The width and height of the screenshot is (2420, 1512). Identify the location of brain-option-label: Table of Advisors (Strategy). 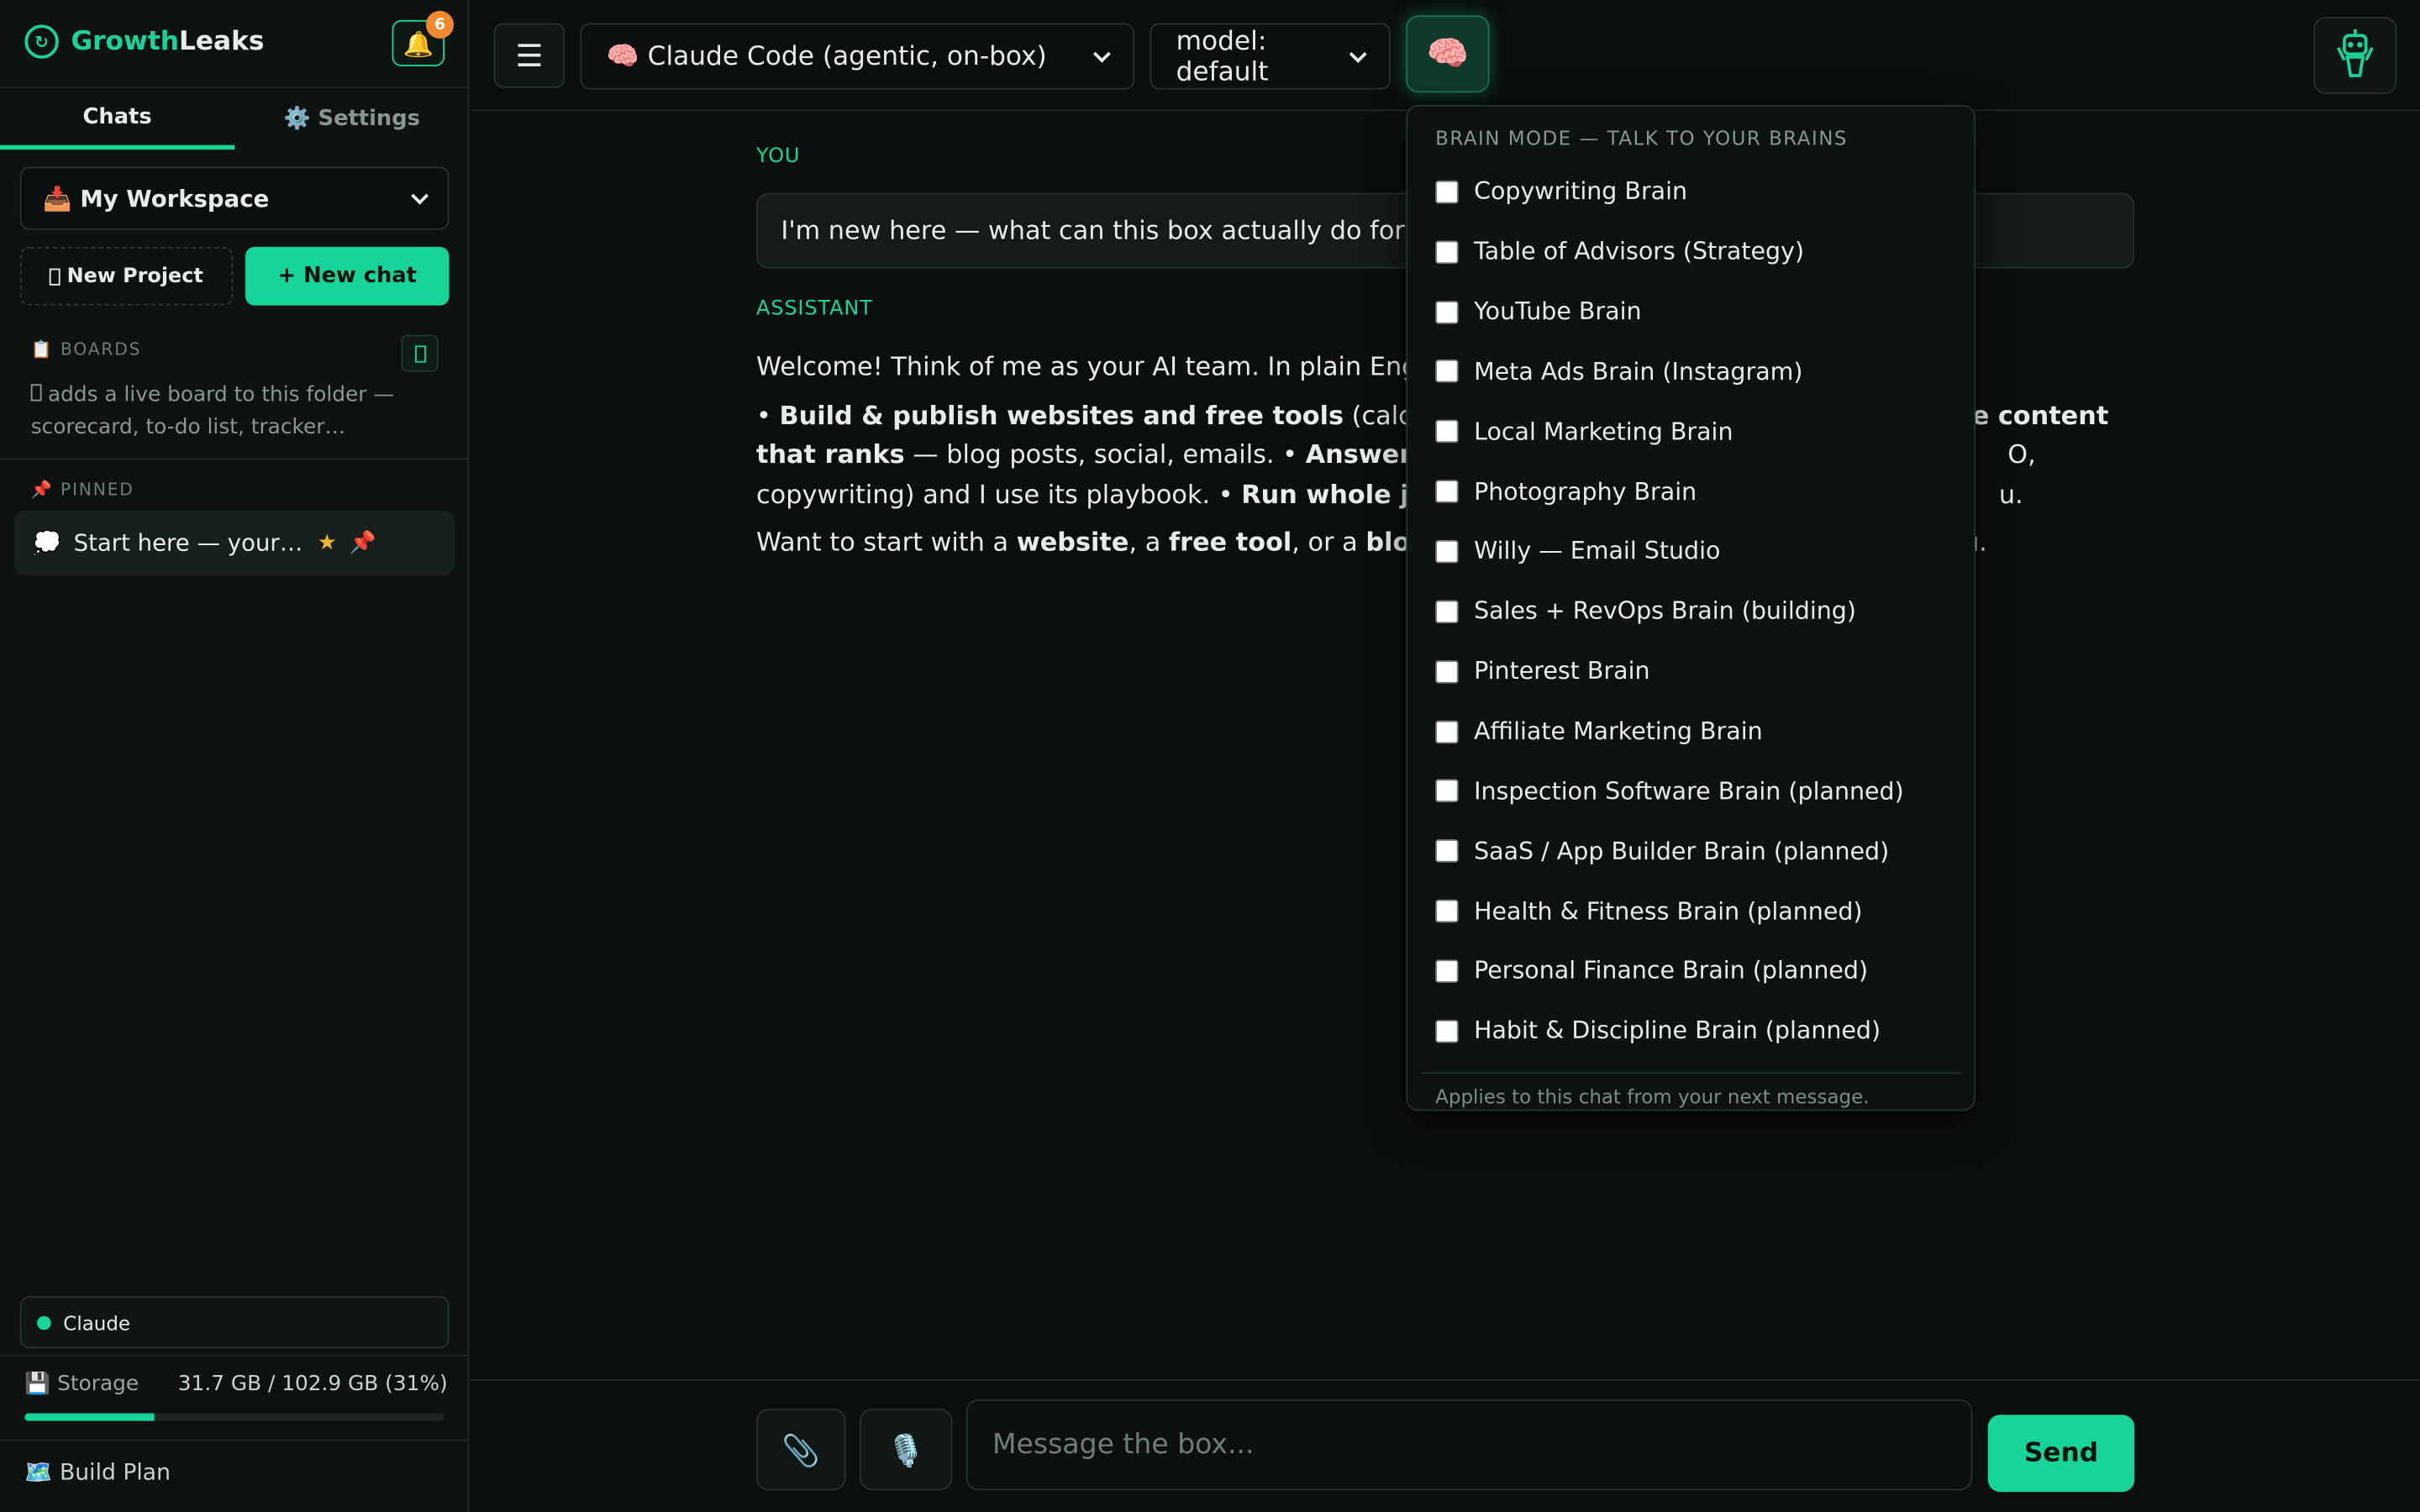
(1639, 252).